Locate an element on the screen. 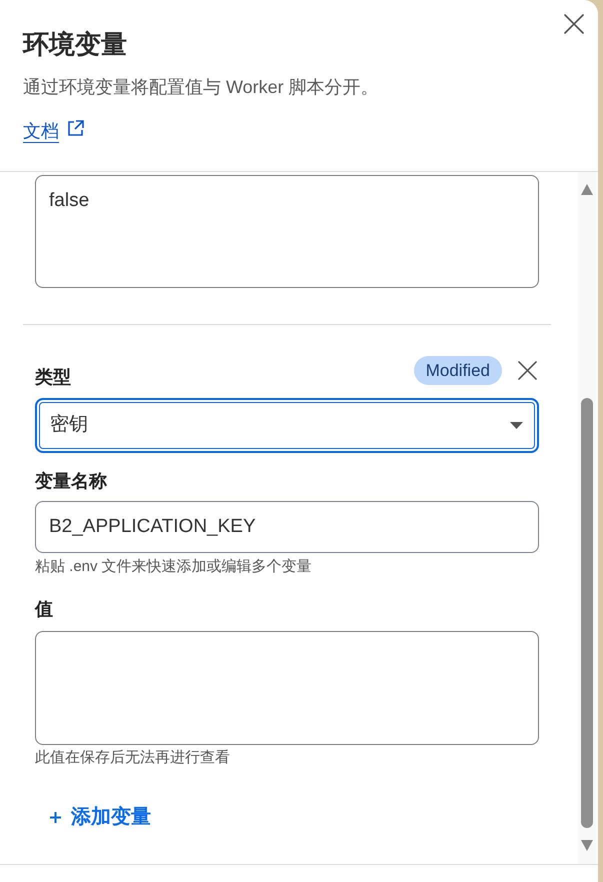  name-input: B2_APPLICATION_KEY is located at coordinates (287, 527).